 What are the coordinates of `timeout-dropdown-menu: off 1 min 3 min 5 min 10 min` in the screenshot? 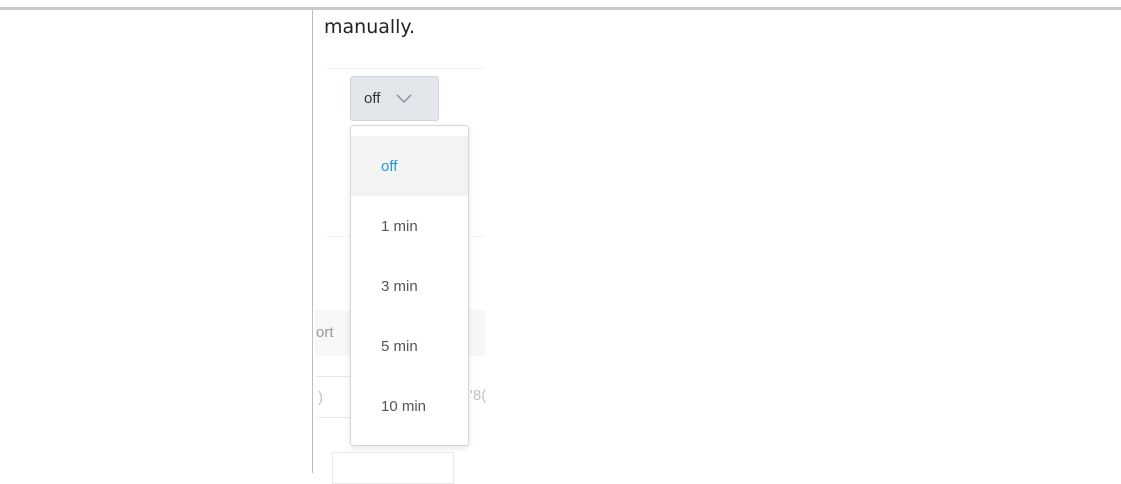 It's located at (409, 285).